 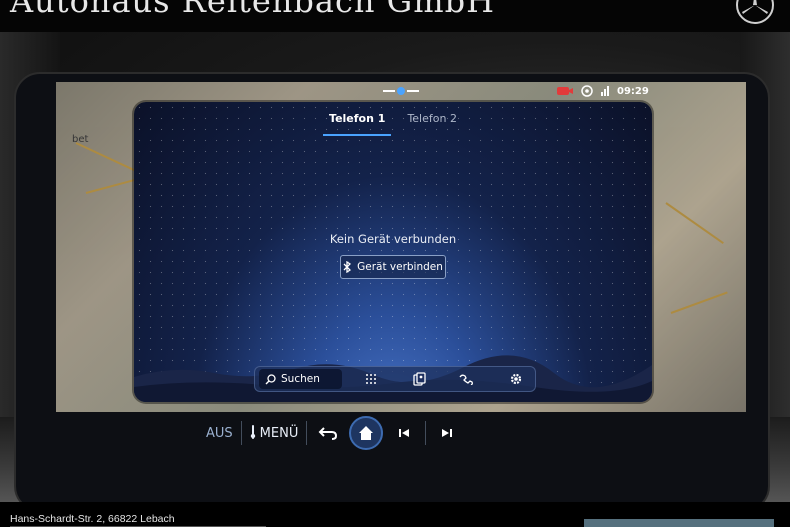 I want to click on status-bar: 09:29, so click(x=401, y=91).